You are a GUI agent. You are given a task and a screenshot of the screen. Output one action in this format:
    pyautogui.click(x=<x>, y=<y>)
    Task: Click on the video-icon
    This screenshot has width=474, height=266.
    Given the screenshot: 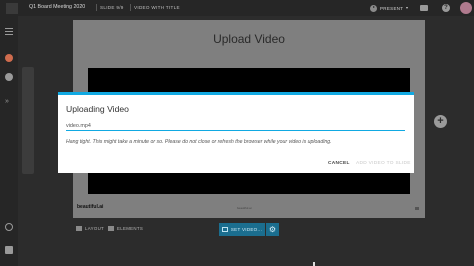 What is the action you would take?
    pyautogui.click(x=224, y=229)
    